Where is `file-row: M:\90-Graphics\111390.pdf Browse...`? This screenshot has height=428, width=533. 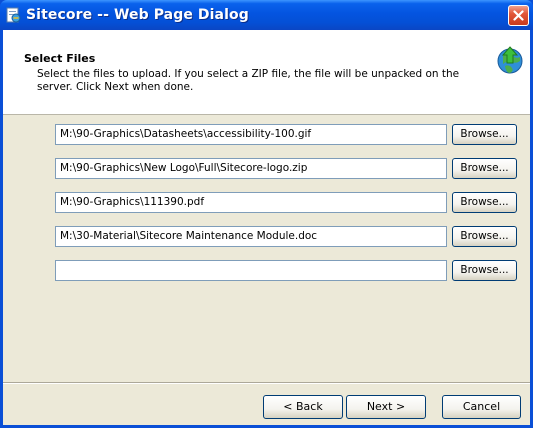
file-row: M:\90-Graphics\111390.pdf Browse... is located at coordinates (291, 203).